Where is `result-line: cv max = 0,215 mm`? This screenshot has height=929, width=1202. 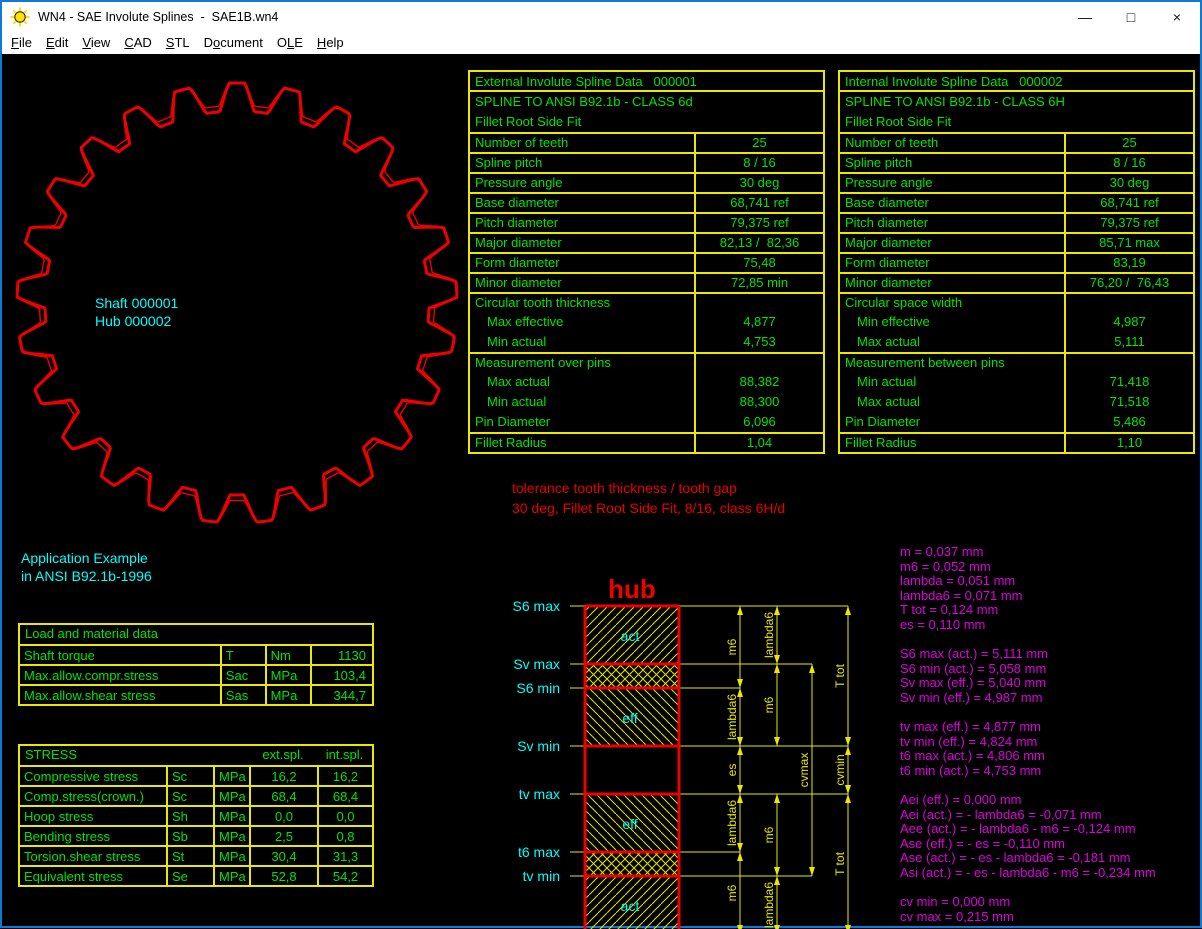 result-line: cv max = 0,215 mm is located at coordinates (1028, 917).